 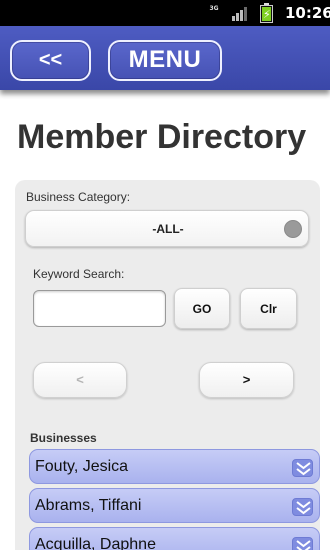 What do you see at coordinates (174, 466) in the screenshot?
I see `list-item: Fouty, Jesica` at bounding box center [174, 466].